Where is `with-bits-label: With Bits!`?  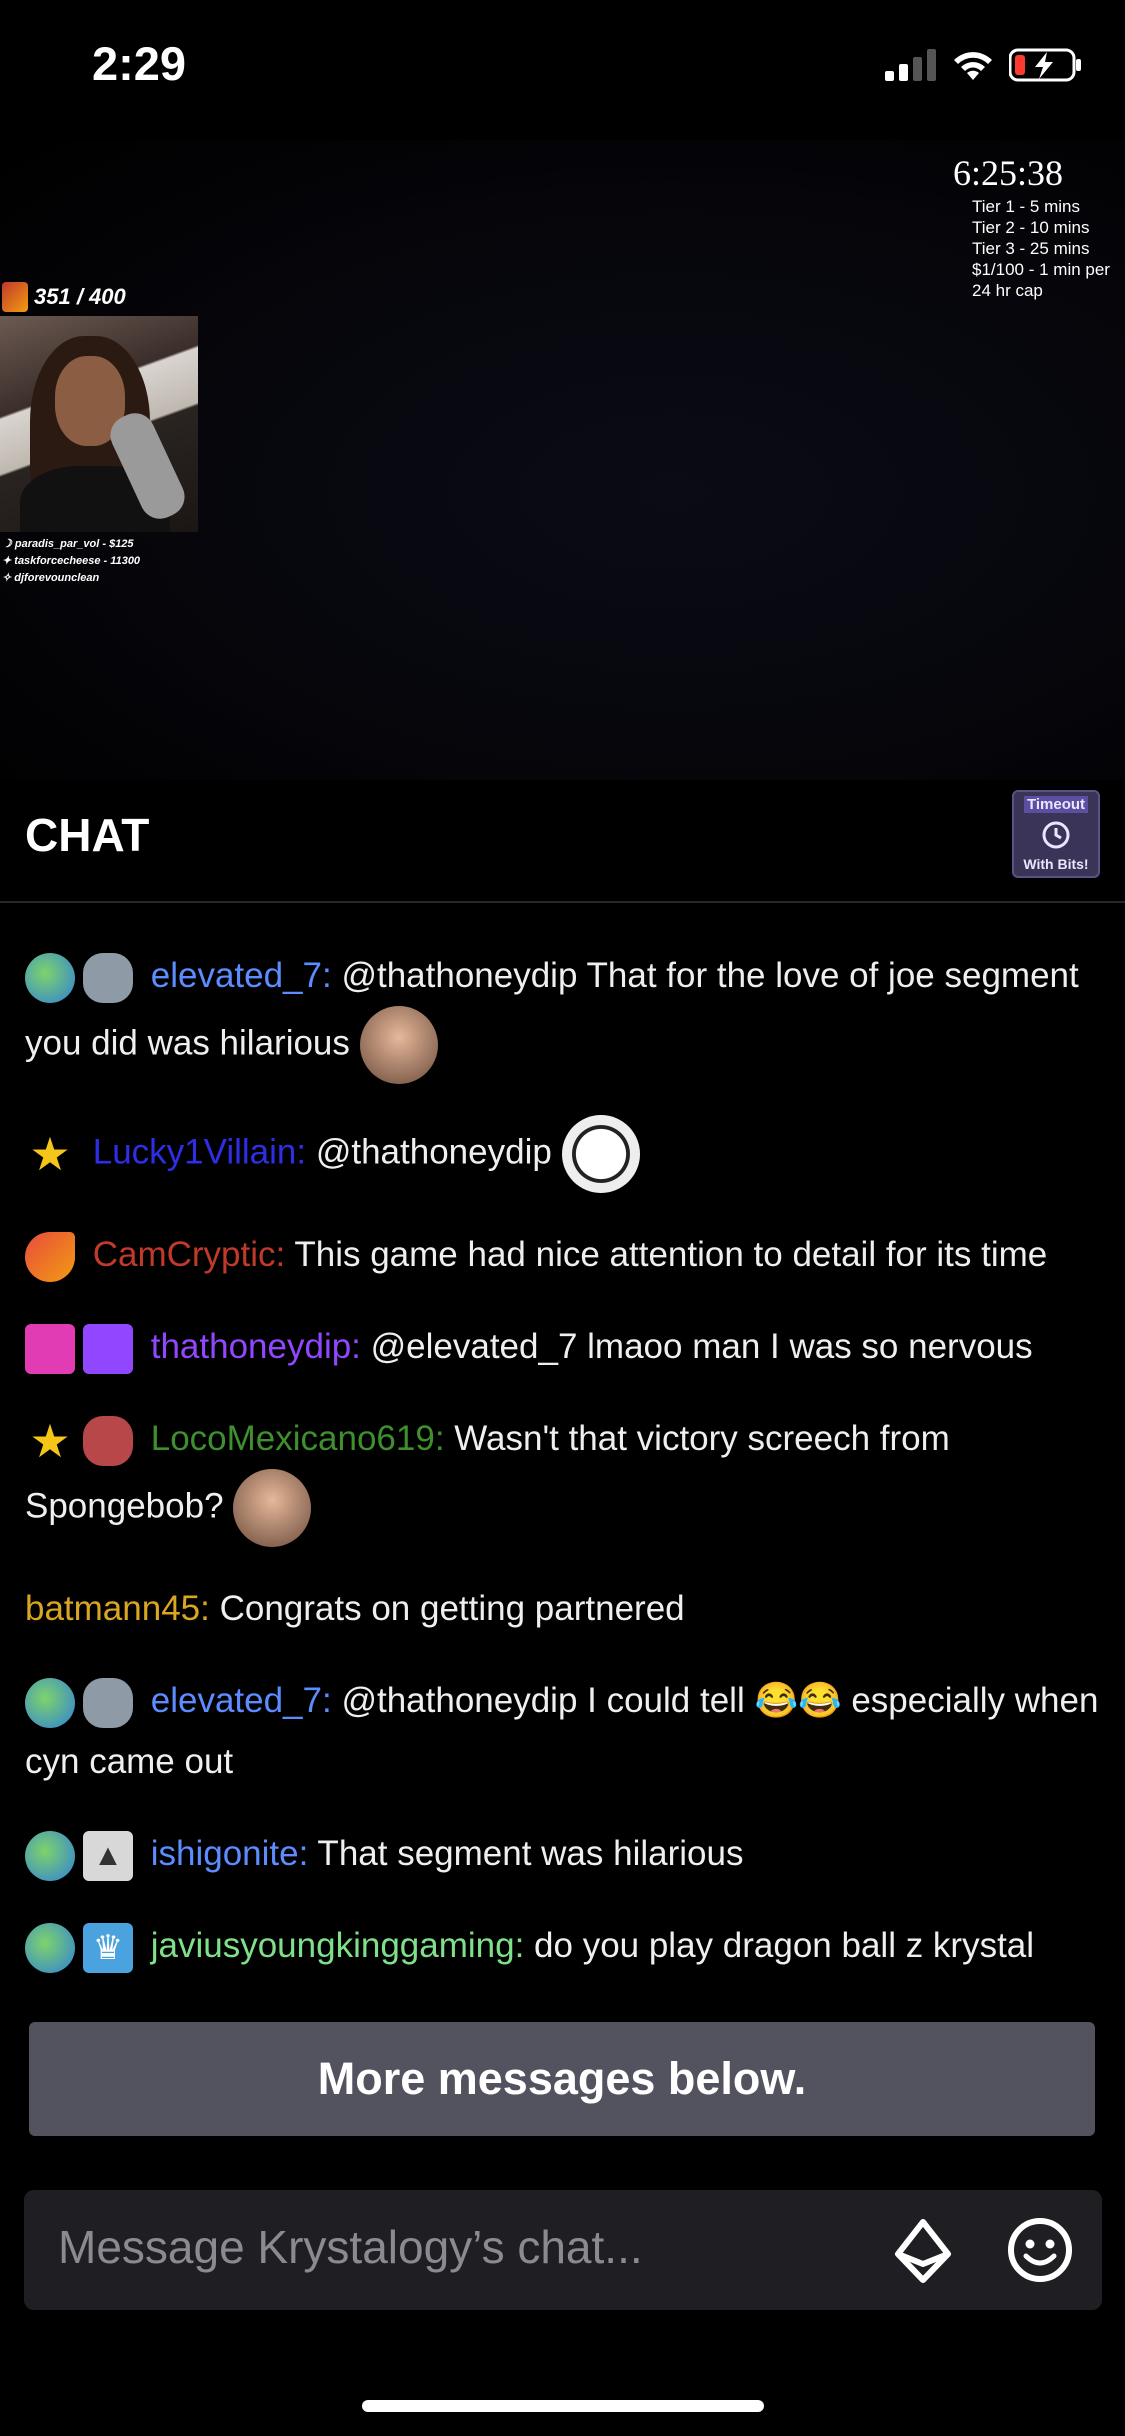 with-bits-label: With Bits! is located at coordinates (1056, 864).